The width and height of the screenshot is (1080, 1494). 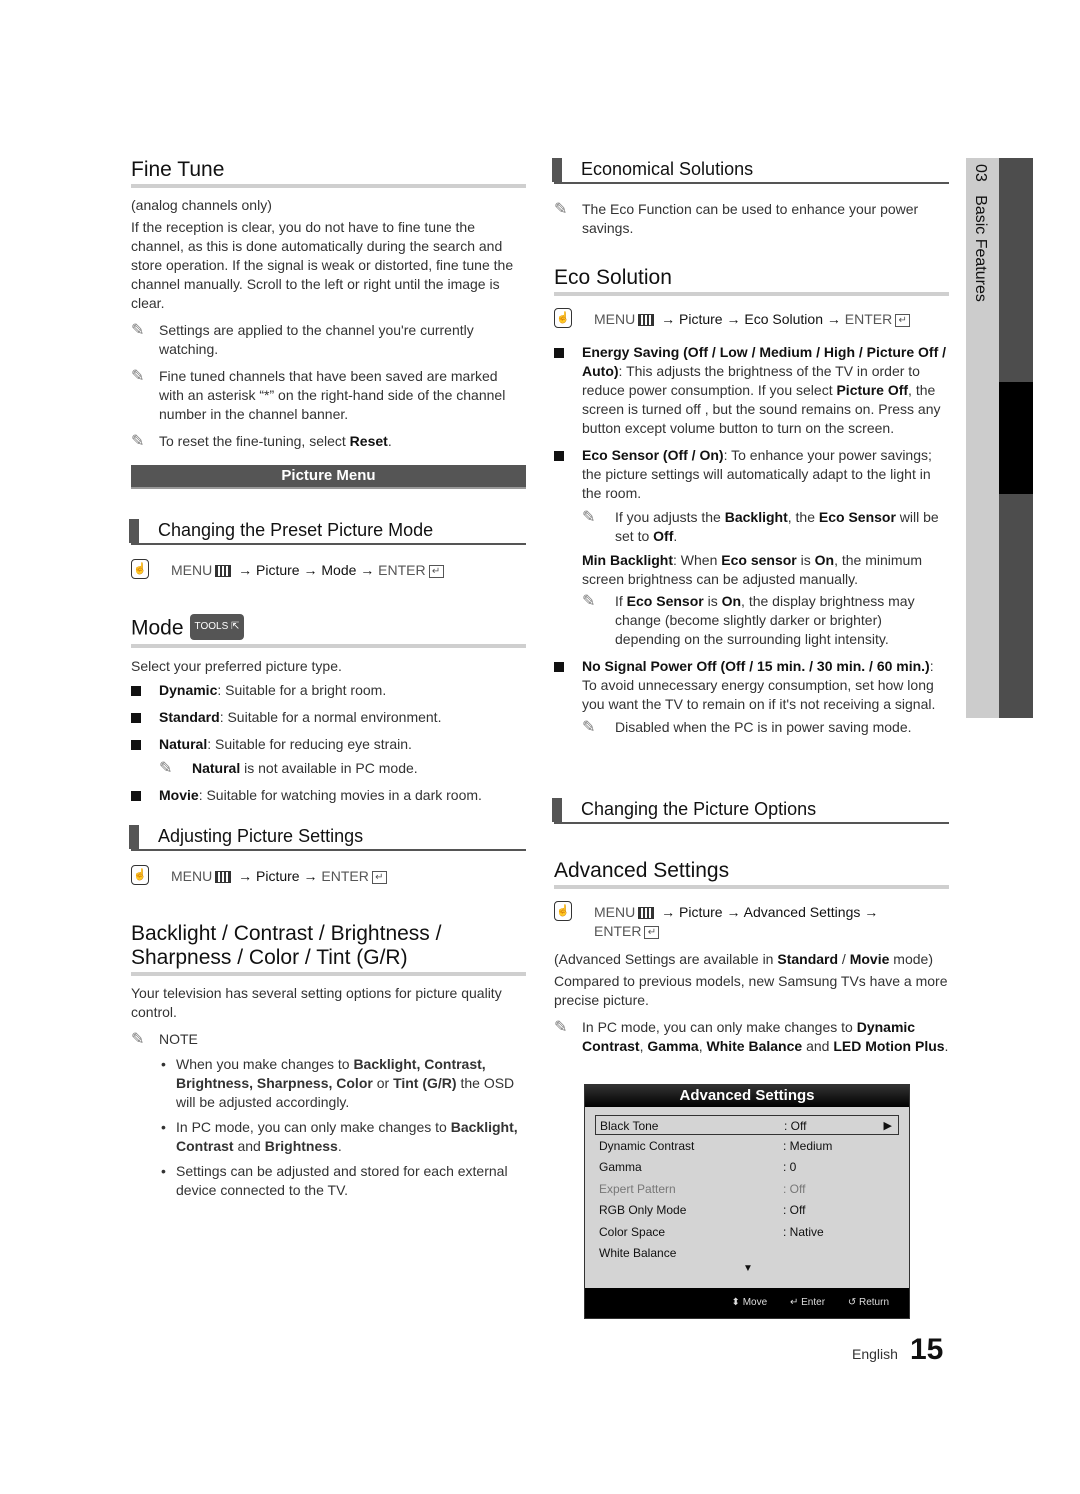 I want to click on osd-move-hint: ⬍ Move, so click(x=749, y=1302).